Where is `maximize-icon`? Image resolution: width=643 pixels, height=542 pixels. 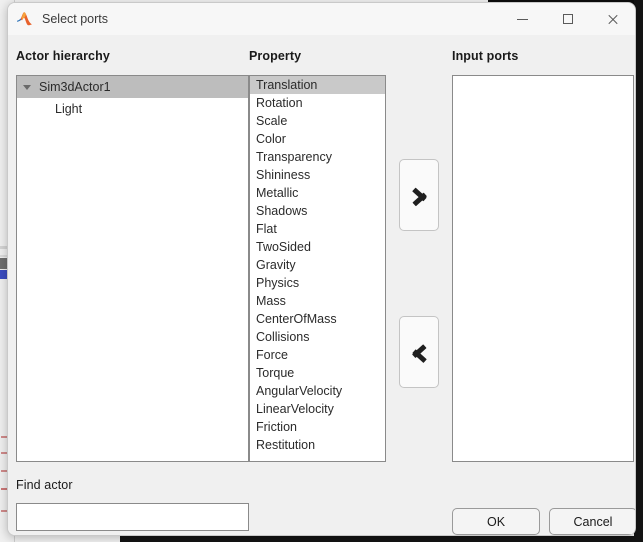
maximize-icon is located at coordinates (567, 19).